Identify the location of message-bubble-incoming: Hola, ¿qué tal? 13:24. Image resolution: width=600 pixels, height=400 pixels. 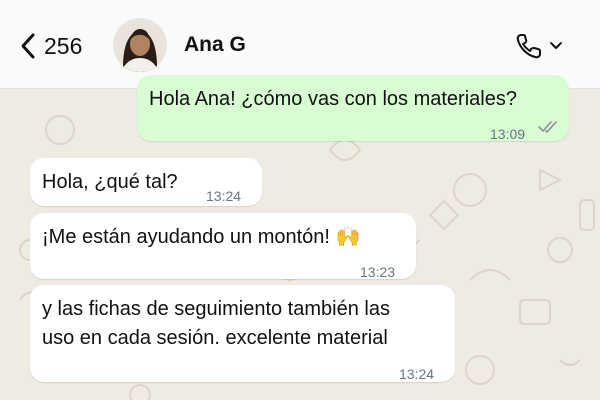
(146, 182).